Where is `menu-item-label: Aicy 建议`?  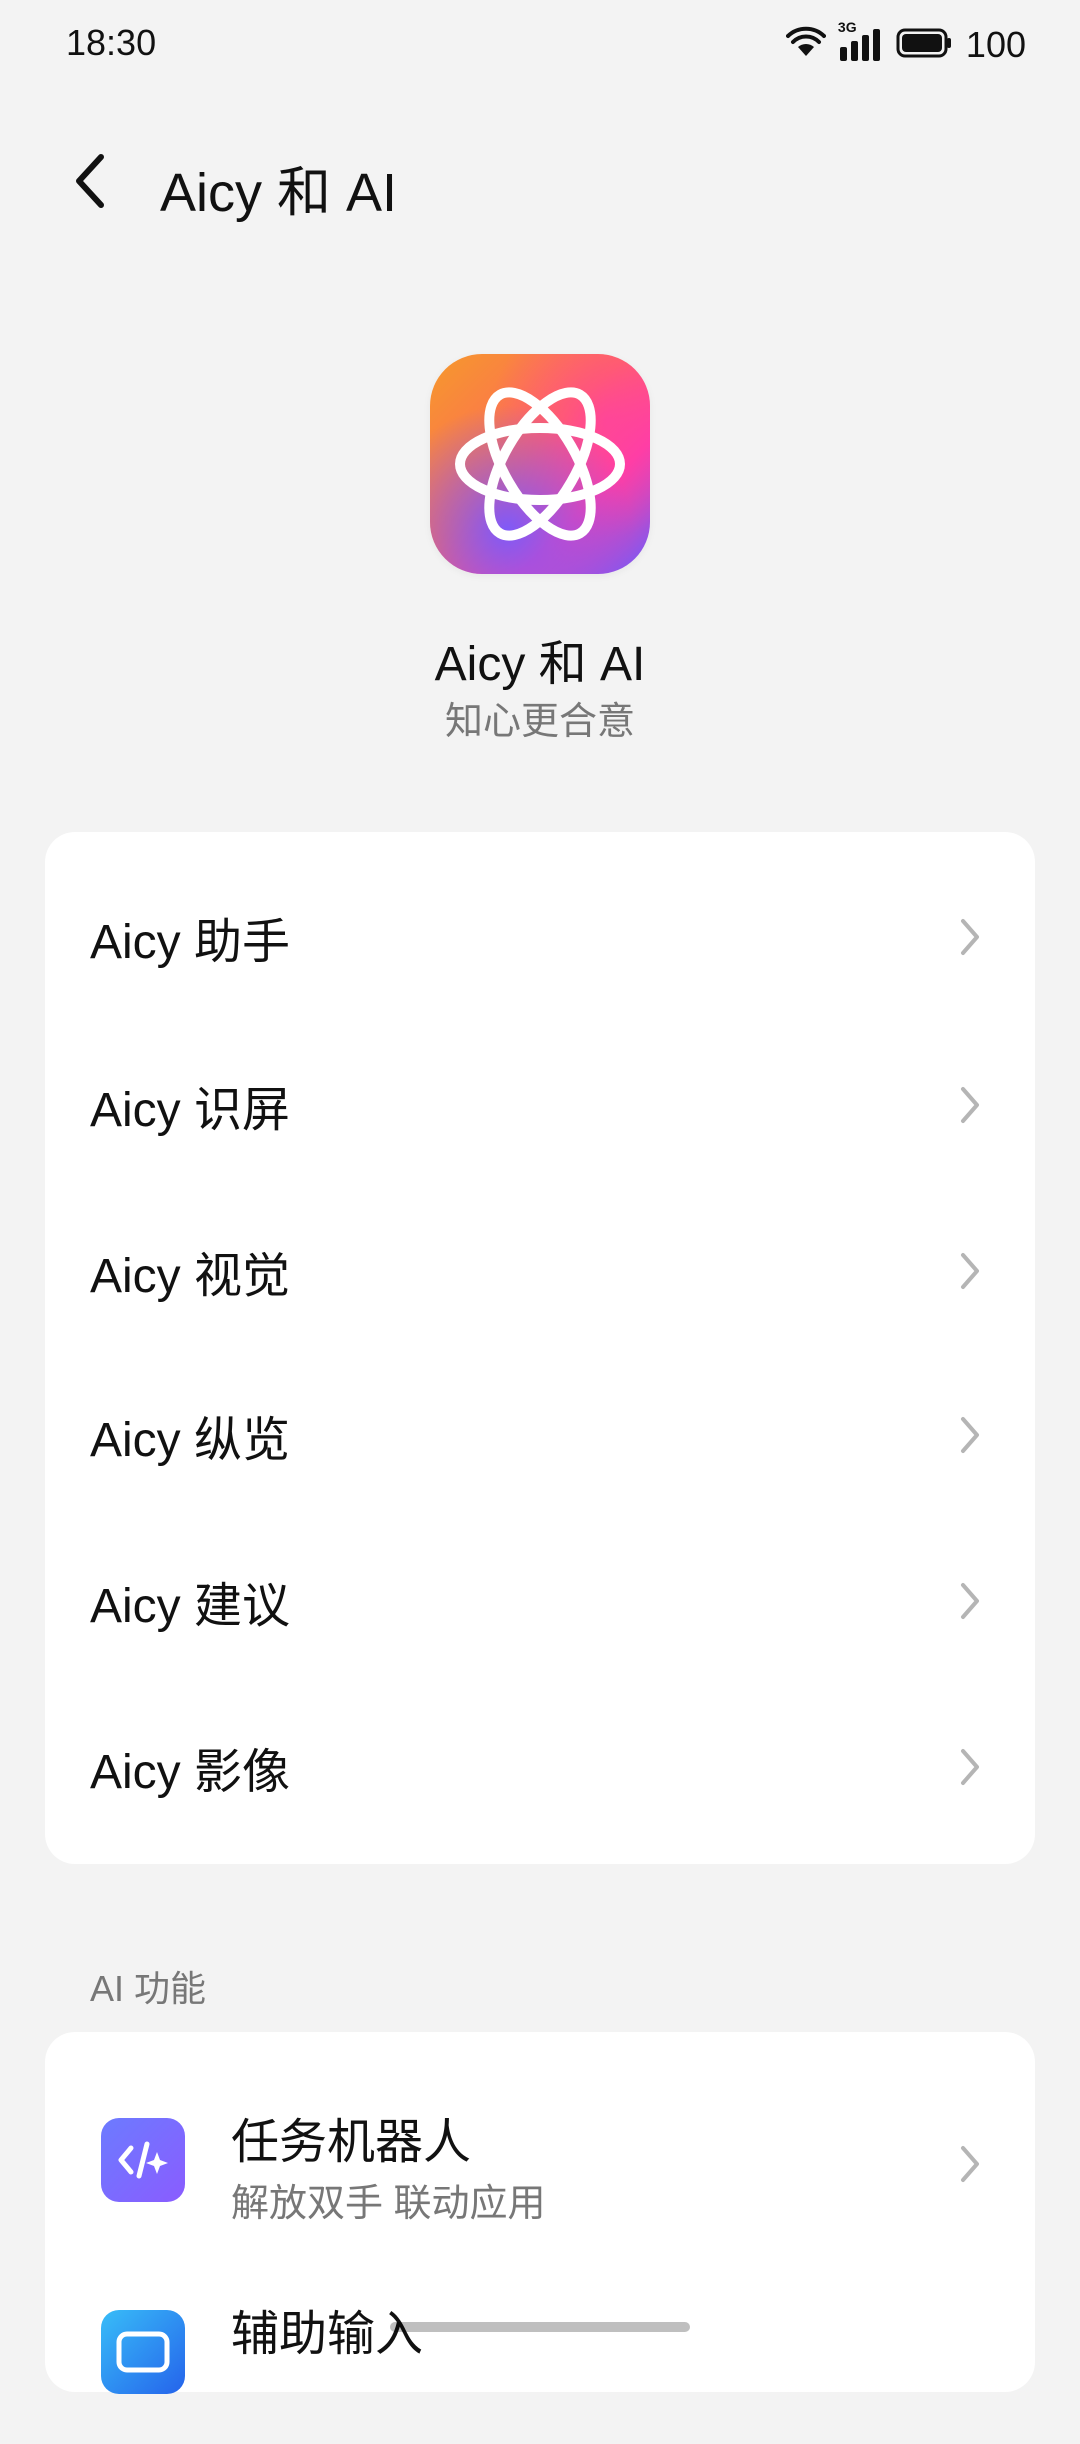
menu-item-label: Aicy 建议 is located at coordinates (190, 1606).